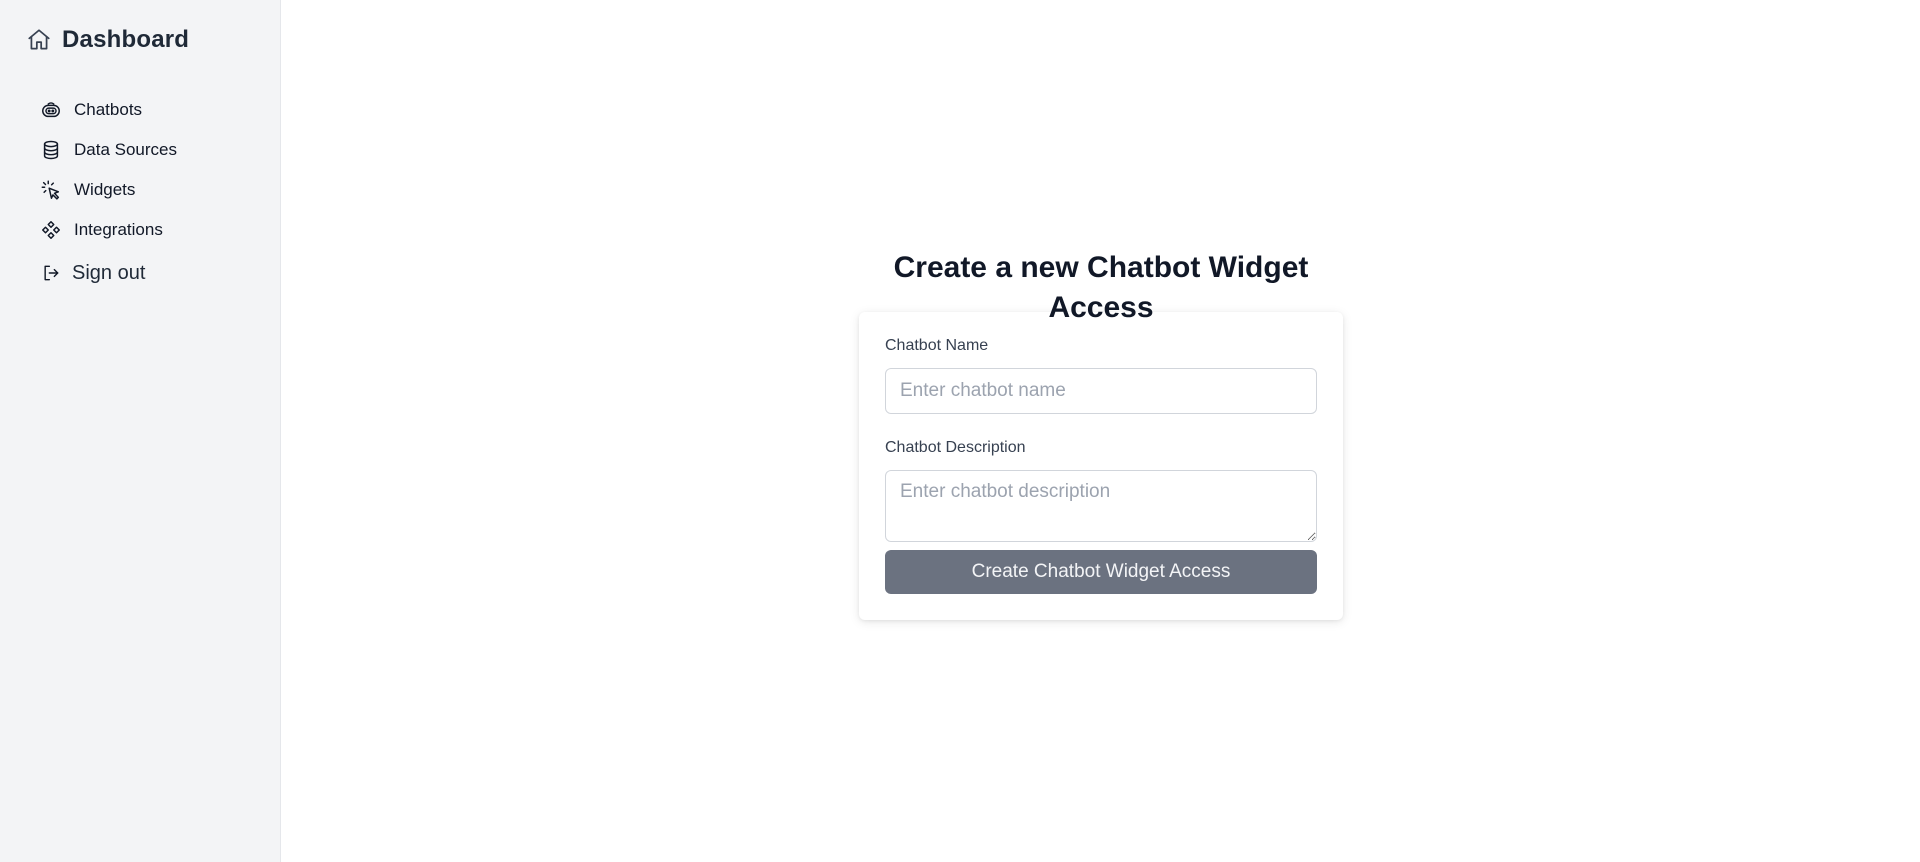 The width and height of the screenshot is (1920, 862). Describe the element at coordinates (937, 345) in the screenshot. I see `chatbot-name-label: Chatbot Name` at that location.